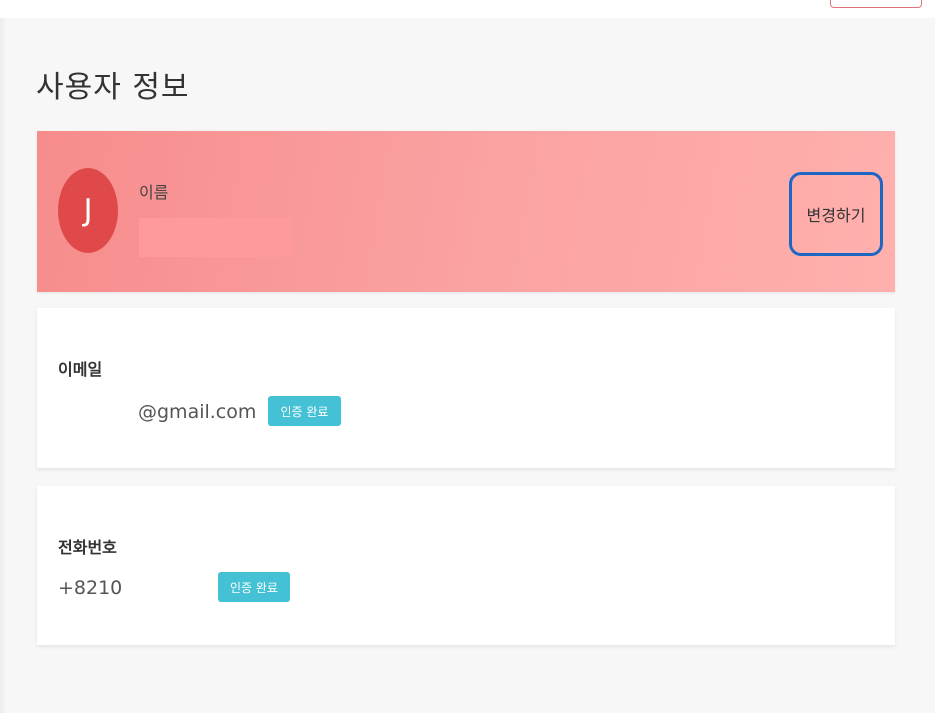 The width and height of the screenshot is (935, 713). Describe the element at coordinates (87, 547) in the screenshot. I see `phone-label: 전화번호` at that location.